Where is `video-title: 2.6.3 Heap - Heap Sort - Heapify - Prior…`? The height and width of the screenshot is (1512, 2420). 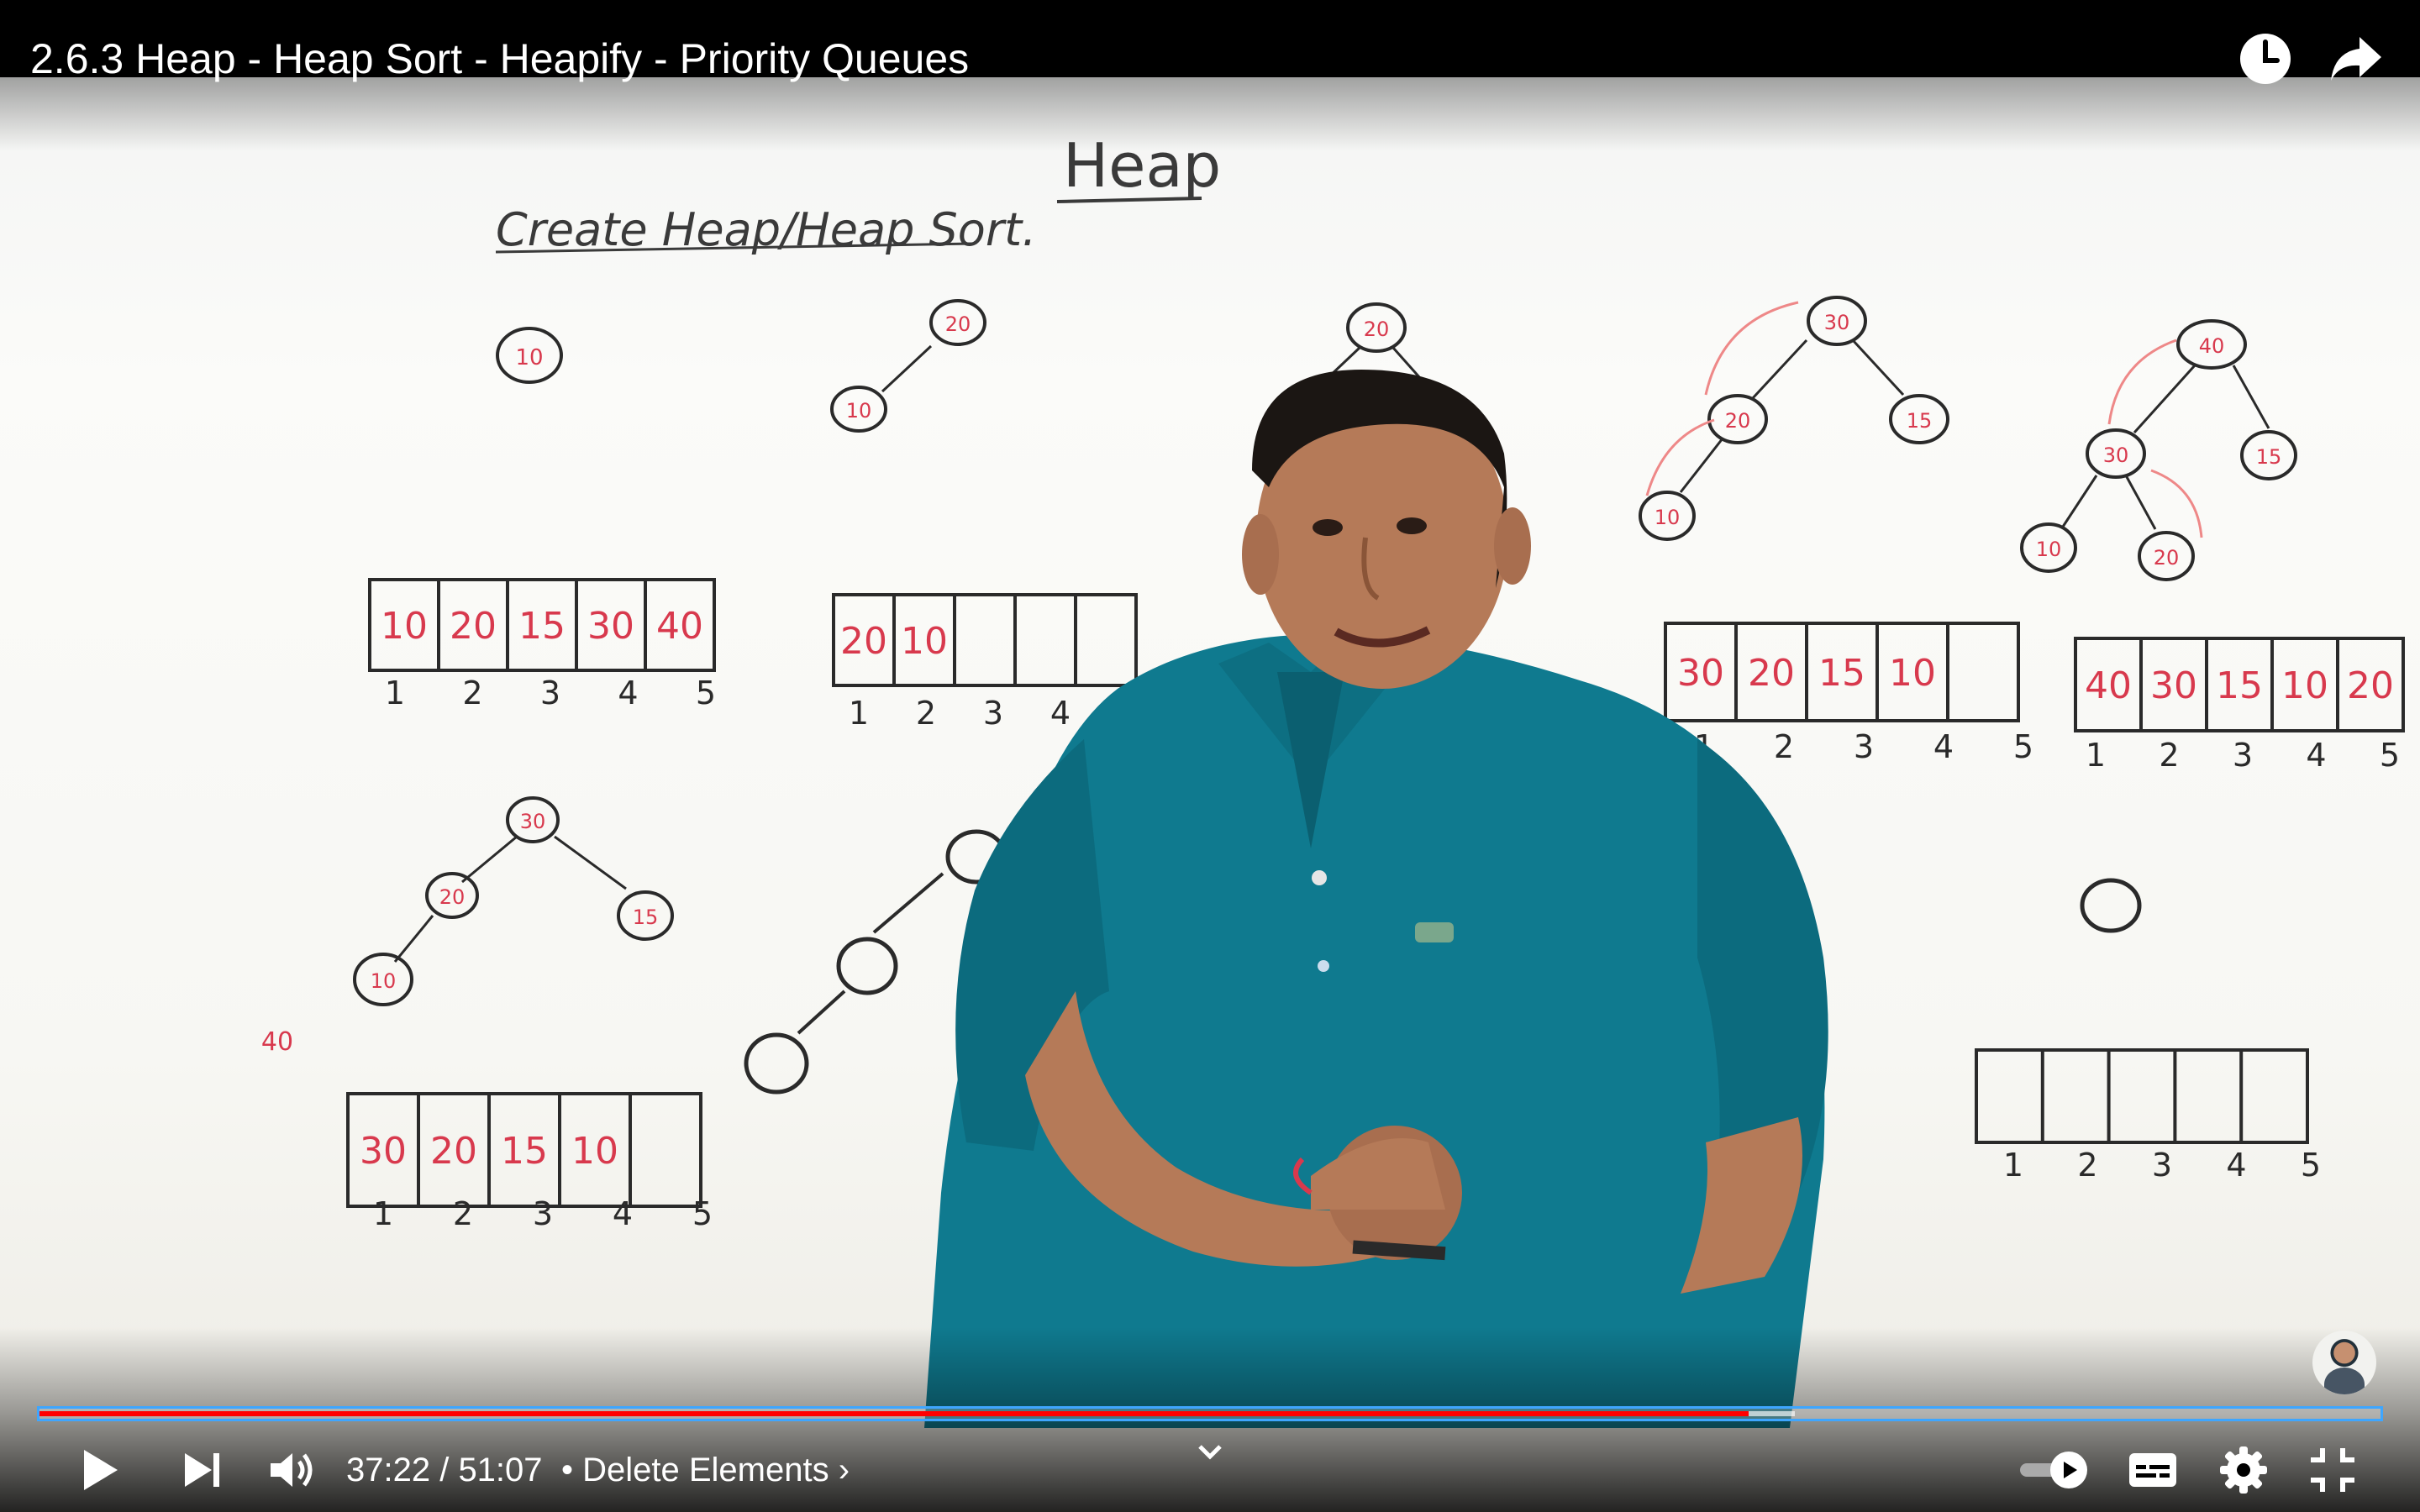
video-title: 2.6.3 Heap - Heap Sort - Heapify - Prior… is located at coordinates (499, 59).